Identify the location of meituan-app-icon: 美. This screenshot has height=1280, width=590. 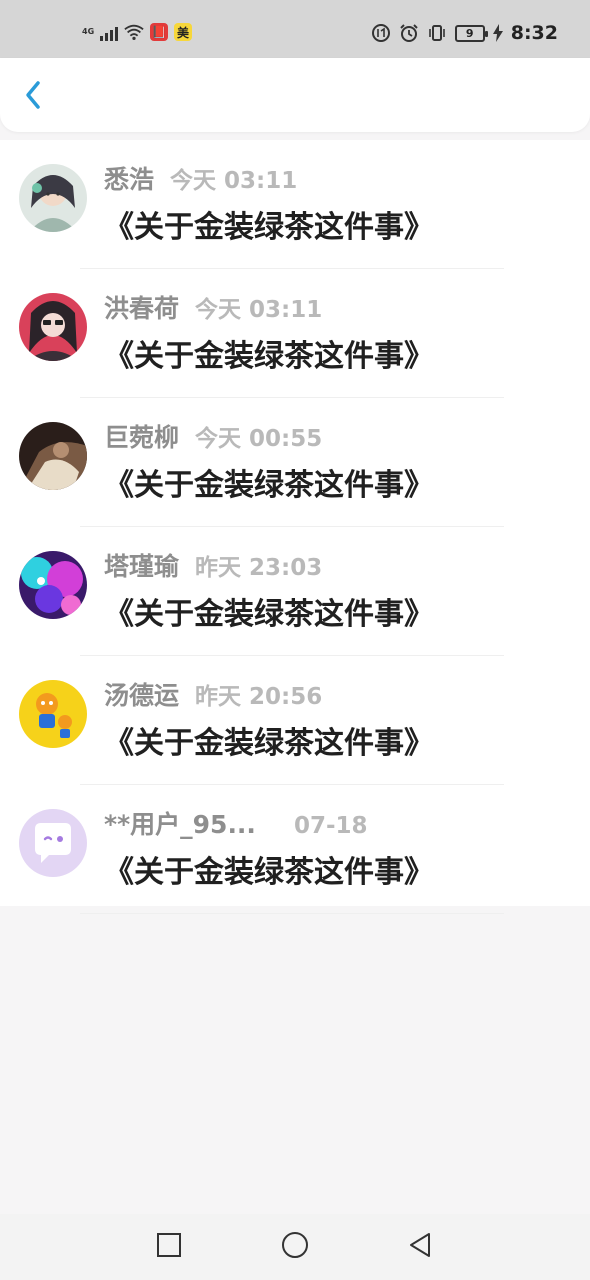
(183, 32).